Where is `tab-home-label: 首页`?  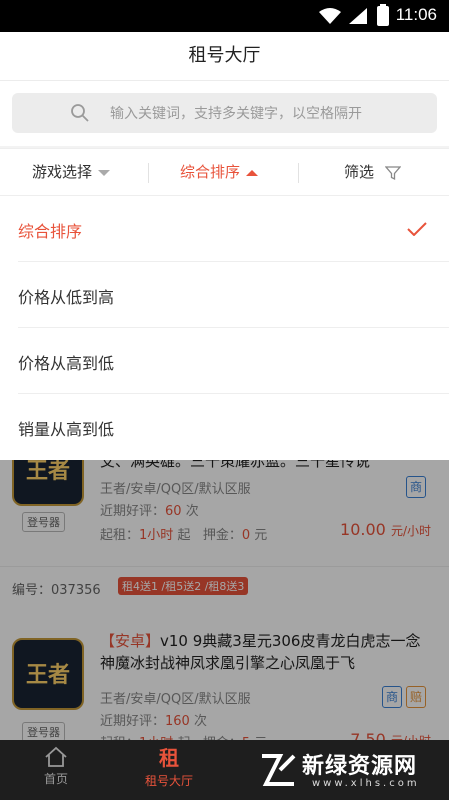 tab-home-label: 首页 is located at coordinates (55, 779).